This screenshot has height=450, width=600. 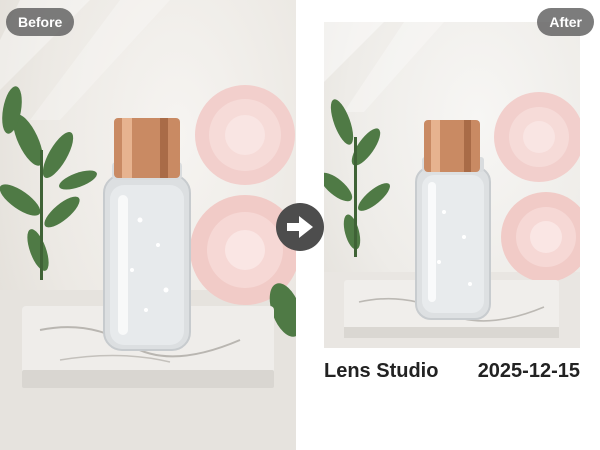 I want to click on compare-arrow-button, so click(x=300, y=227).